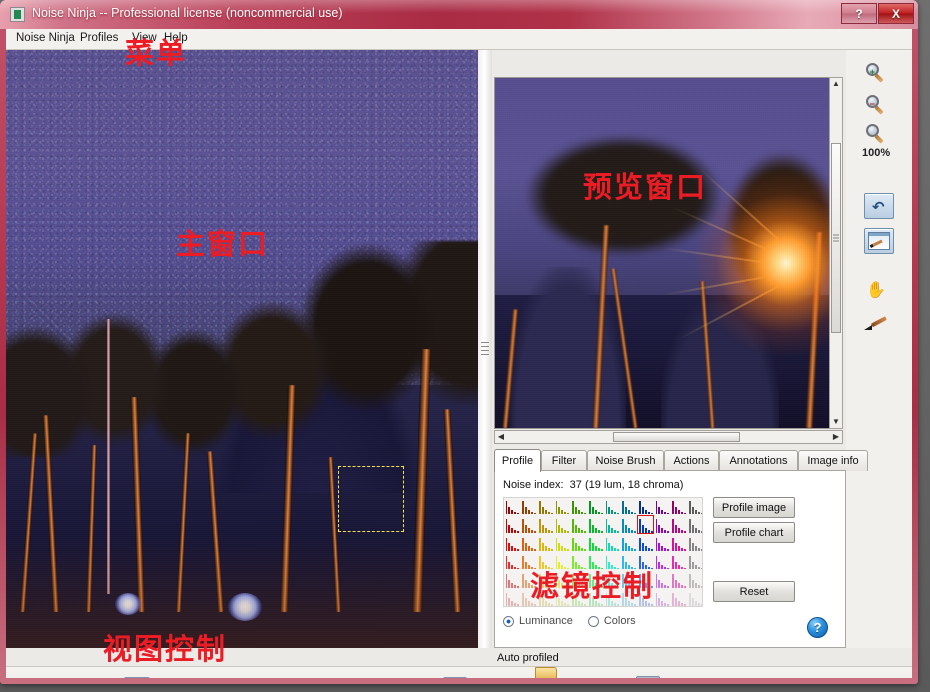 The width and height of the screenshot is (930, 692). What do you see at coordinates (881, 77) in the screenshot?
I see `zoom-in-icon: +` at bounding box center [881, 77].